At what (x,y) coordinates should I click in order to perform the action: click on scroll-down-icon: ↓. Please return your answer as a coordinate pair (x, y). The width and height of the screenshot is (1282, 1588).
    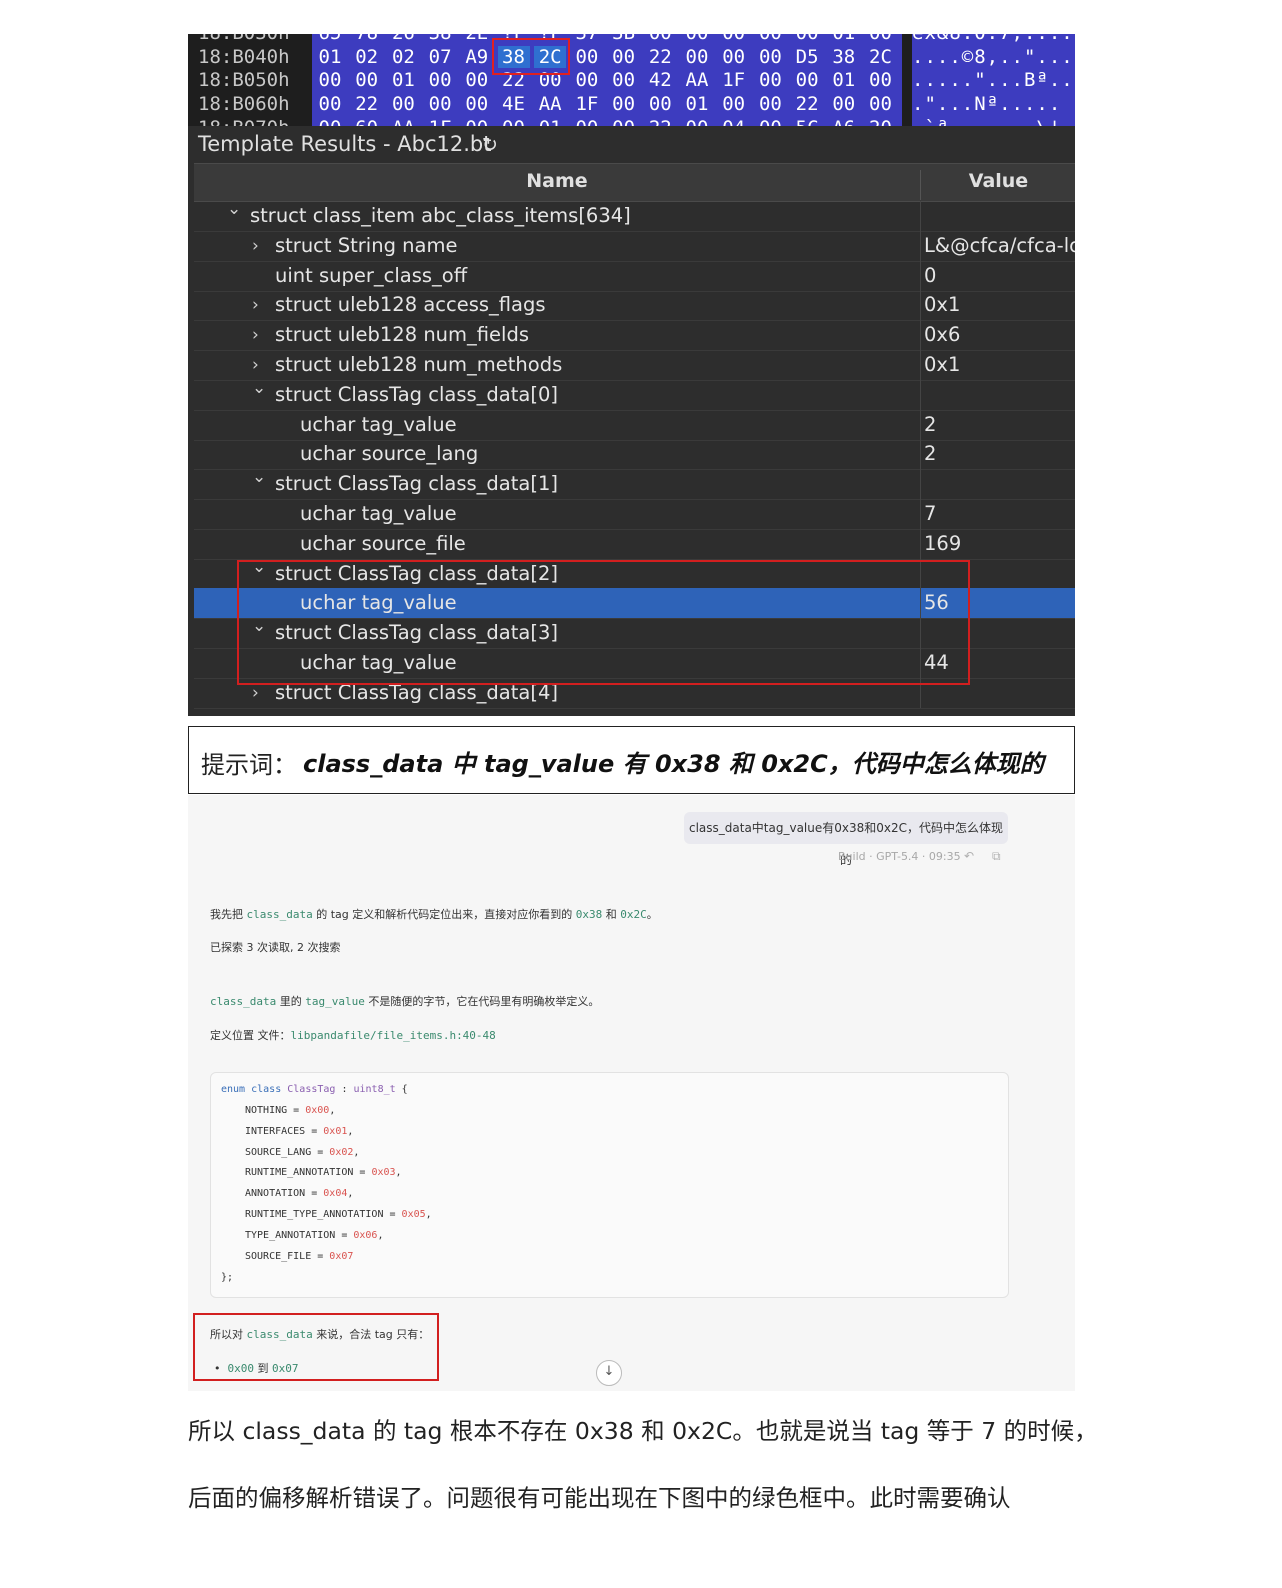
    Looking at the image, I should click on (609, 1373).